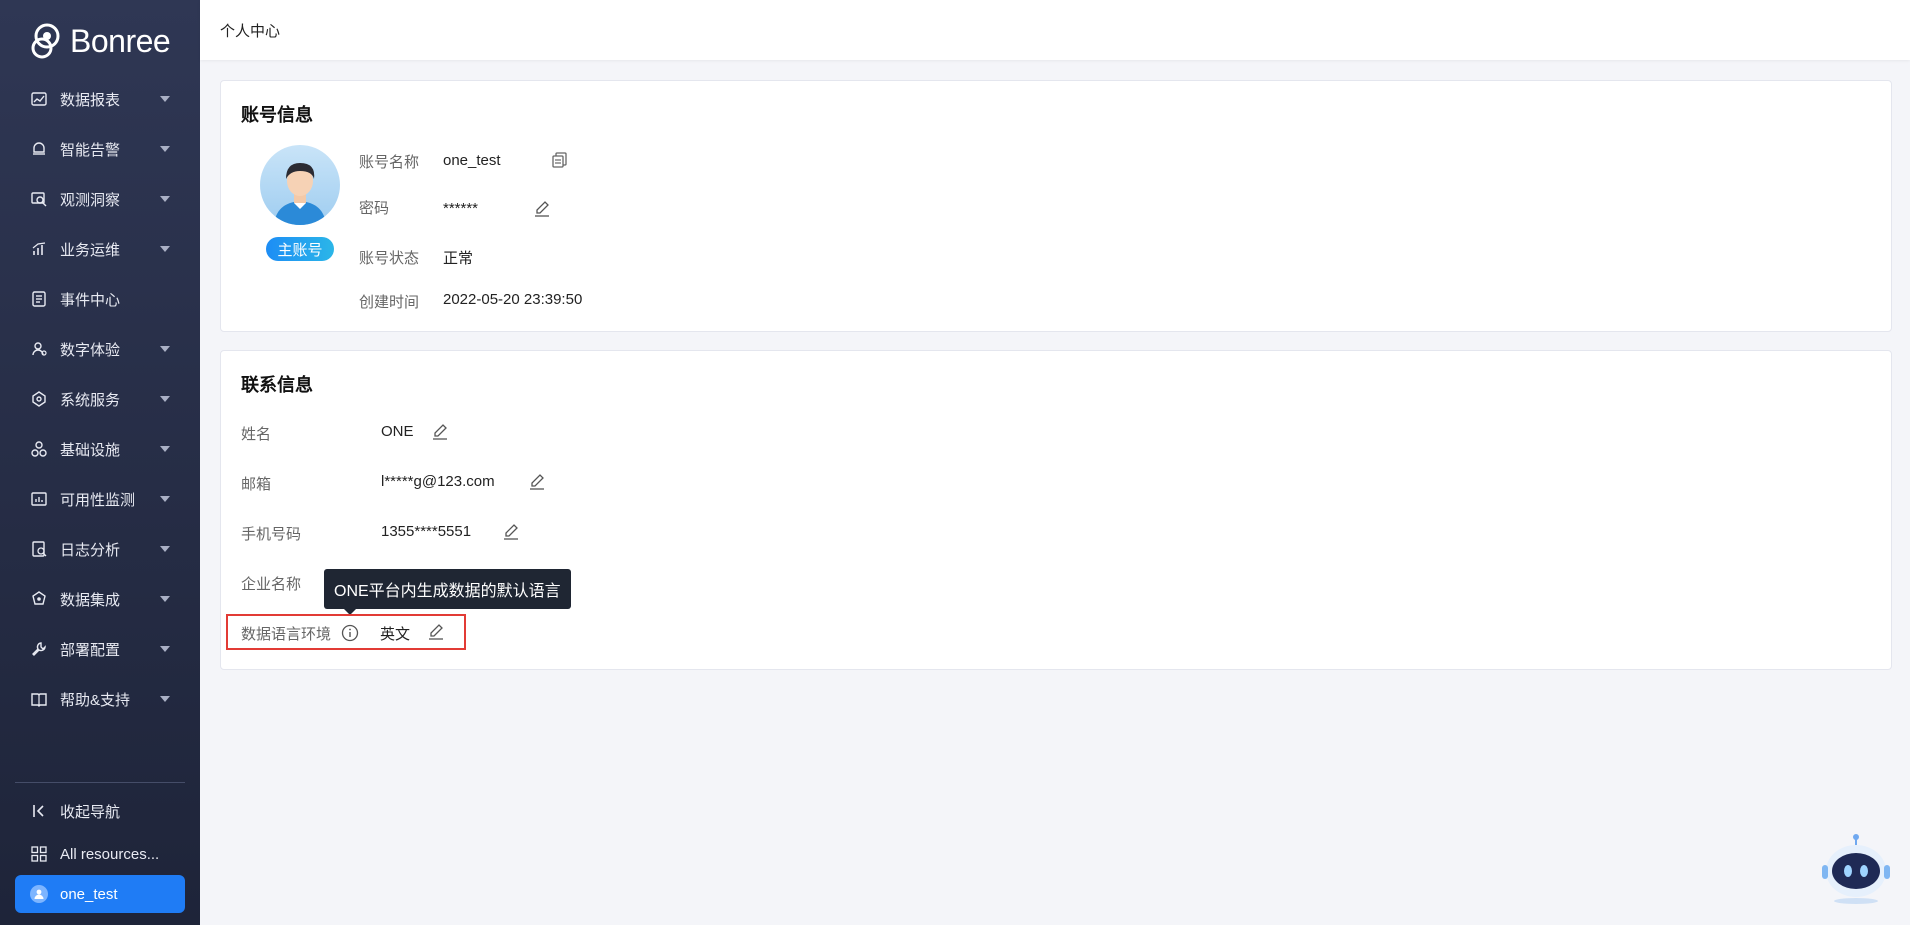  I want to click on sidebar-item-label: 数据集成, so click(90, 600).